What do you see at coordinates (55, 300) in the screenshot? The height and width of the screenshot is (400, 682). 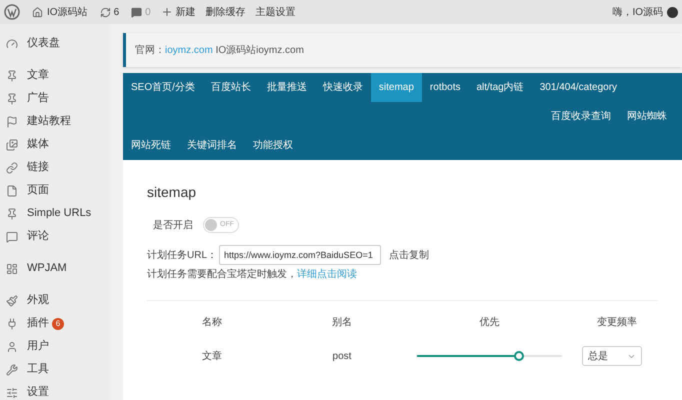 I see `sidebar-item: 外观` at bounding box center [55, 300].